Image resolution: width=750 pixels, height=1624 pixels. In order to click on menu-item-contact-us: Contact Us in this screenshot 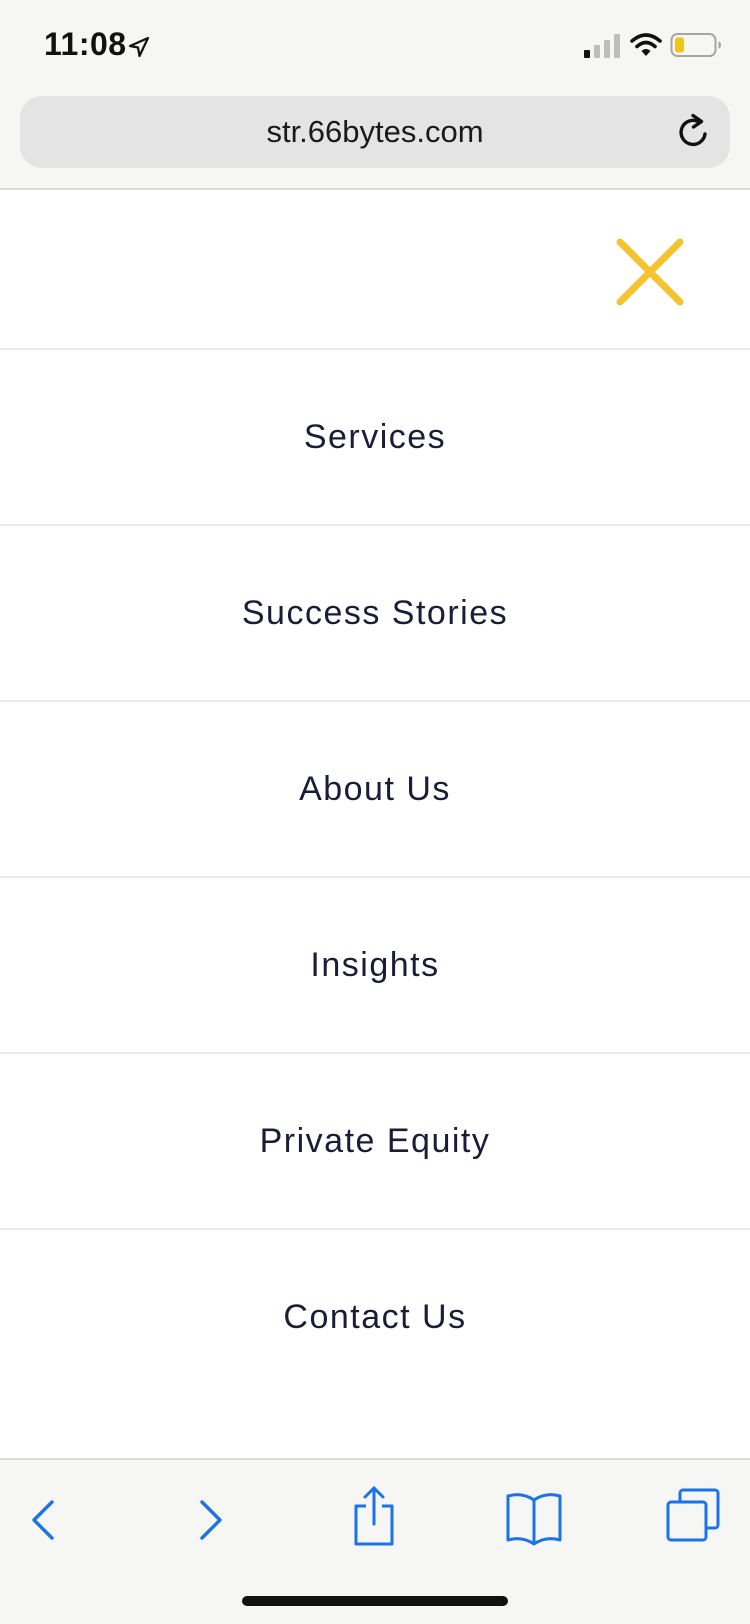, I will do `click(375, 1317)`.